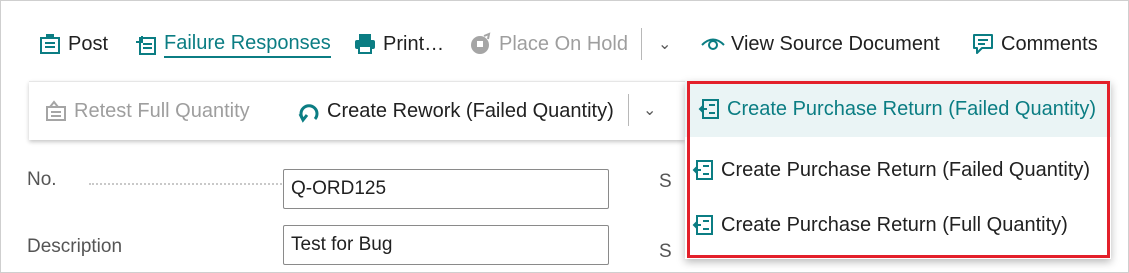 The width and height of the screenshot is (1129, 273). Describe the element at coordinates (146, 45) in the screenshot. I see `failure-responses-icon` at that location.